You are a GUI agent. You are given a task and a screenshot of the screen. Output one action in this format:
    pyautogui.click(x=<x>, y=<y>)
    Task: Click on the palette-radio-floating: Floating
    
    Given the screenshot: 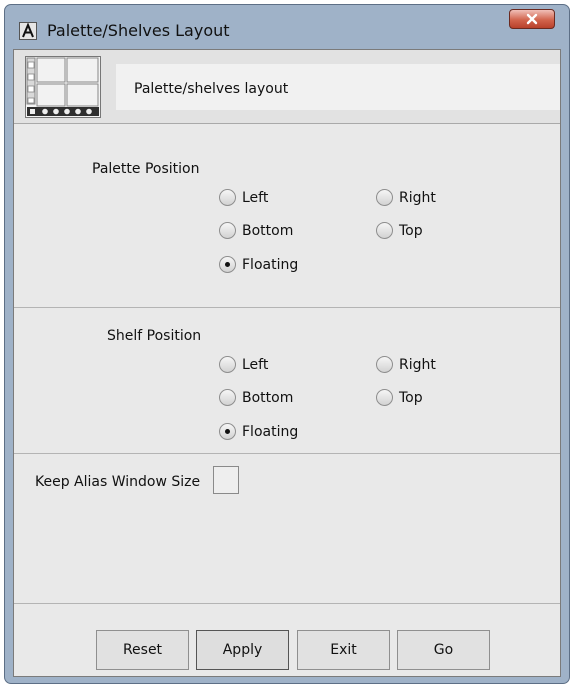 What is the action you would take?
    pyautogui.click(x=258, y=264)
    